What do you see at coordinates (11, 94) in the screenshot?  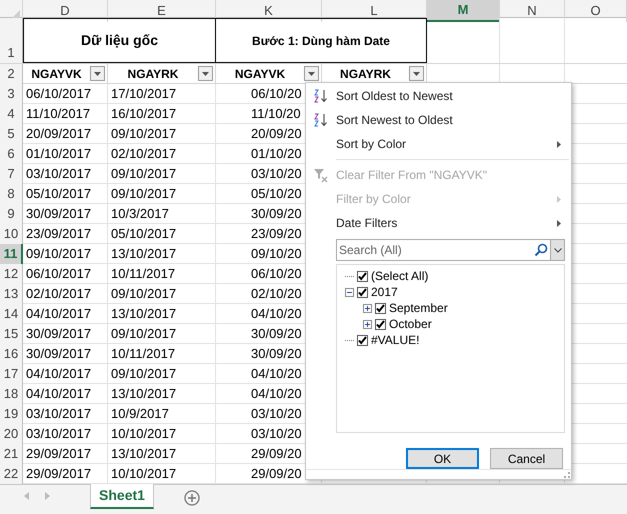 I see `row-header: 3` at bounding box center [11, 94].